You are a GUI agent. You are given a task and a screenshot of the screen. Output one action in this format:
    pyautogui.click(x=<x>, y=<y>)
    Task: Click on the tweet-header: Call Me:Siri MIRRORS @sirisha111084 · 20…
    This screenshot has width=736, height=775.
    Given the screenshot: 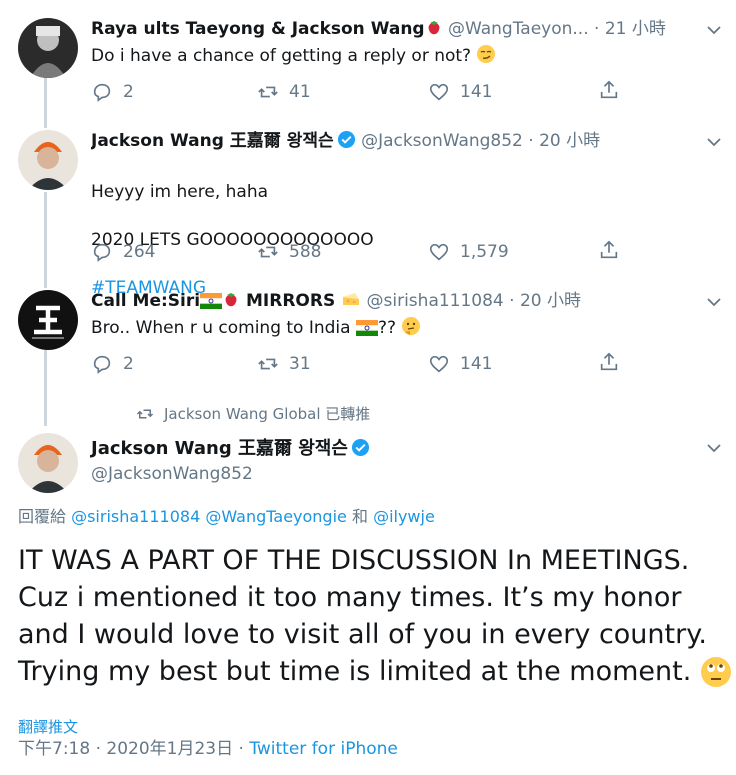 What is the action you would take?
    pyautogui.click(x=393, y=301)
    